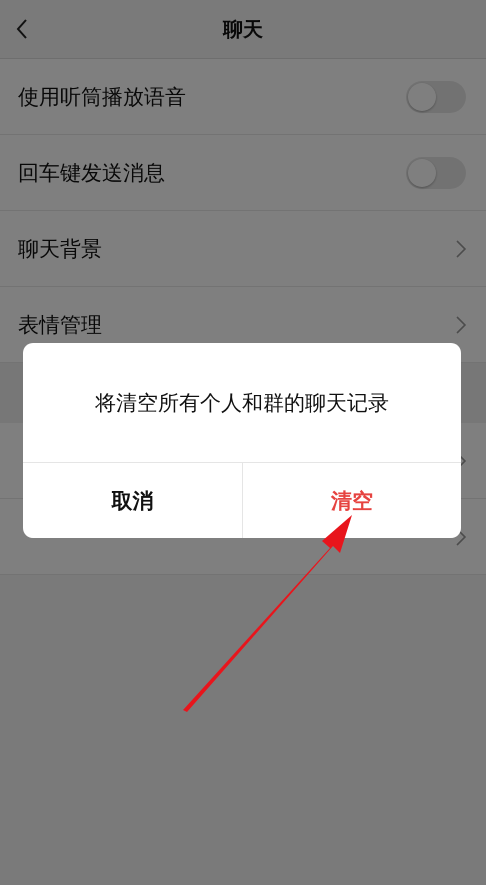 This screenshot has height=885, width=486. What do you see at coordinates (243, 29) in the screenshot?
I see `page-title: 聊天` at bounding box center [243, 29].